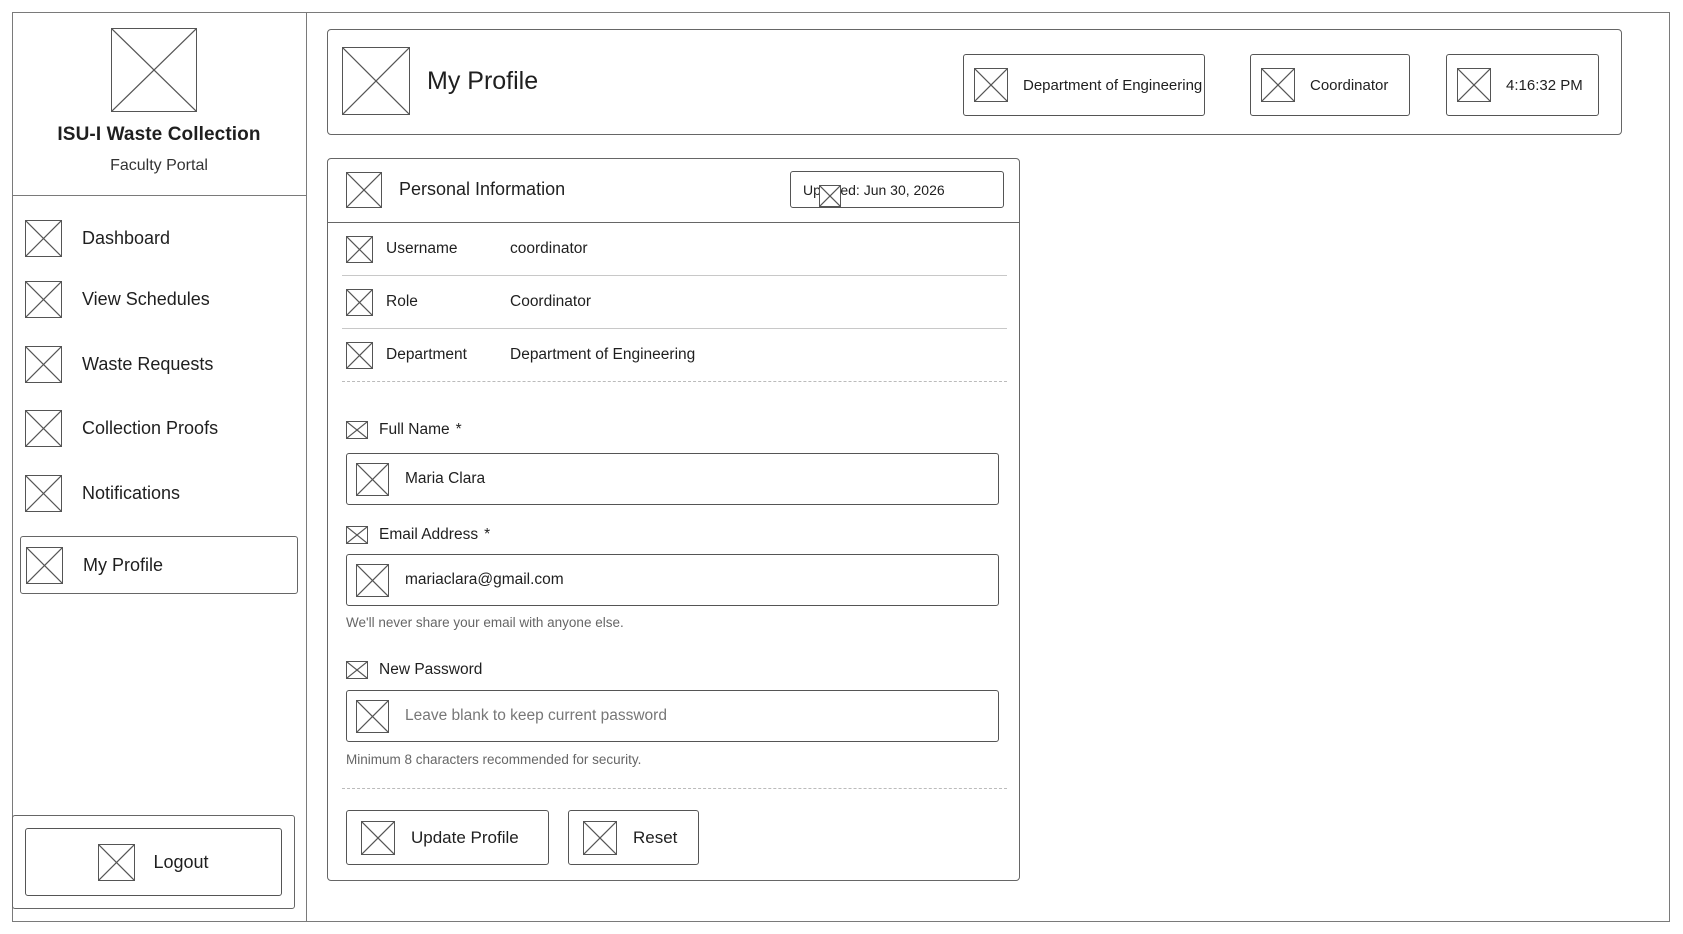  I want to click on password-field, so click(672, 716).